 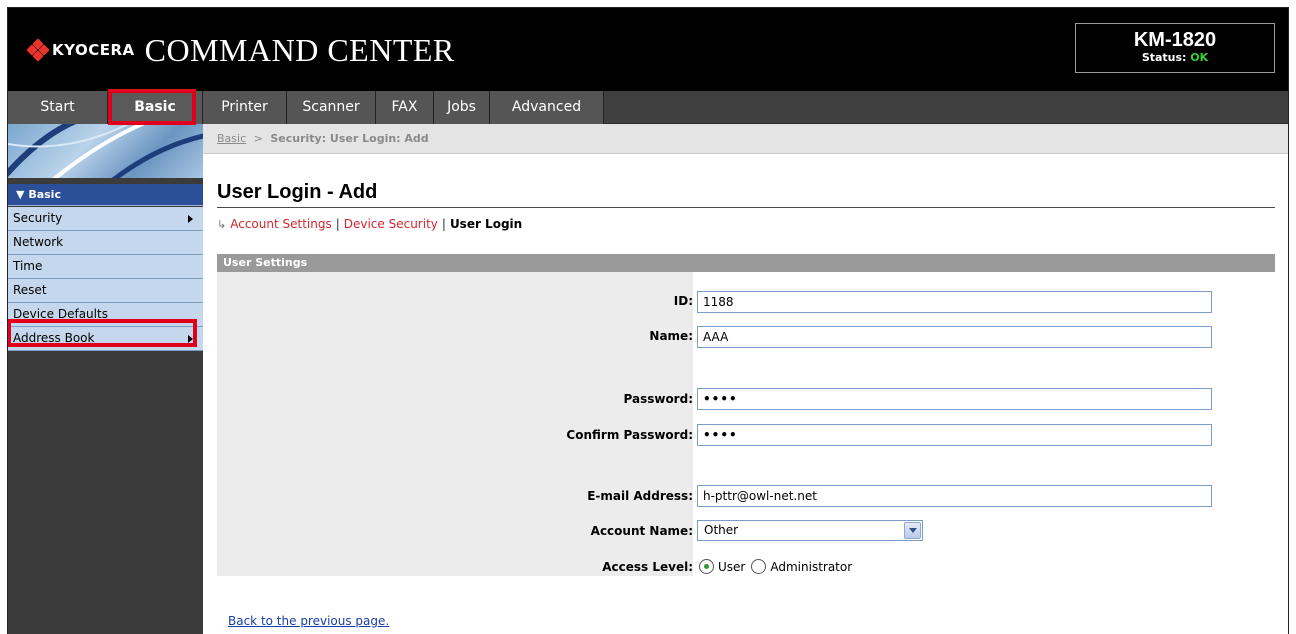 I want to click on access-level-options: User Administrator, so click(x=778, y=566).